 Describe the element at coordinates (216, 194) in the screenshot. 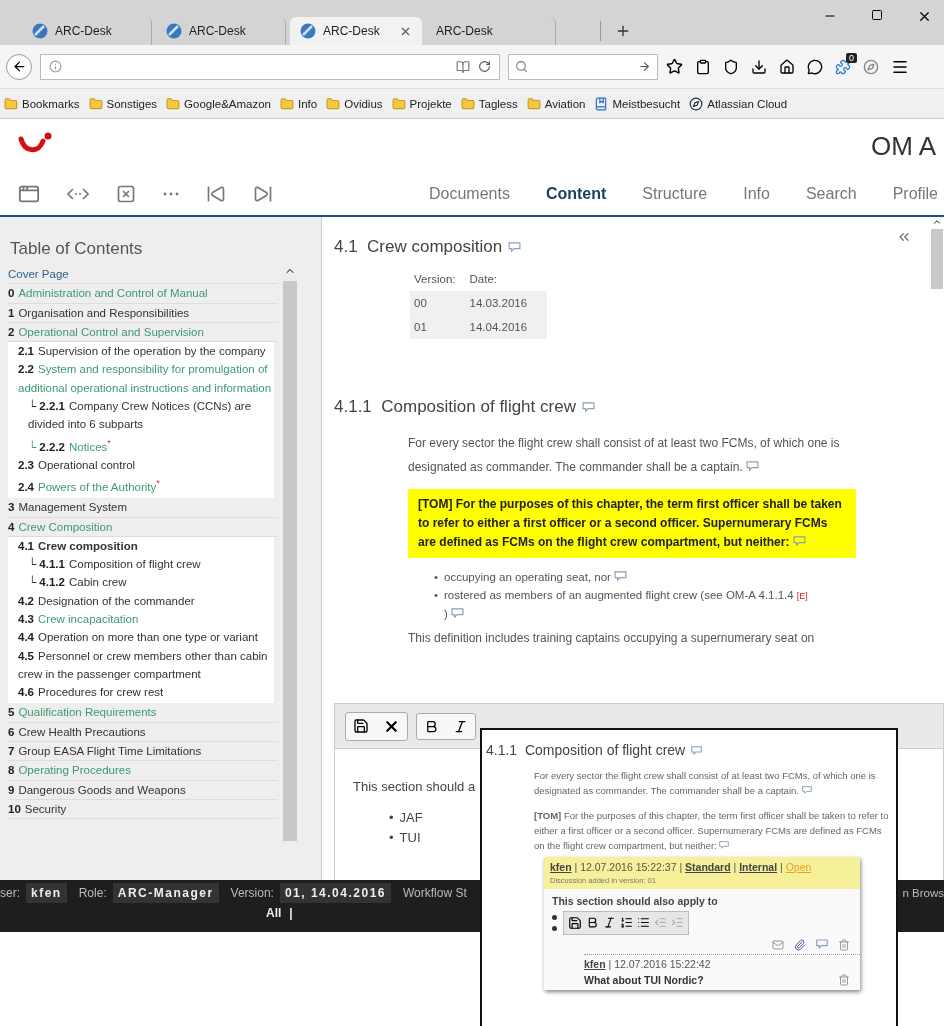

I see `first-icon` at that location.